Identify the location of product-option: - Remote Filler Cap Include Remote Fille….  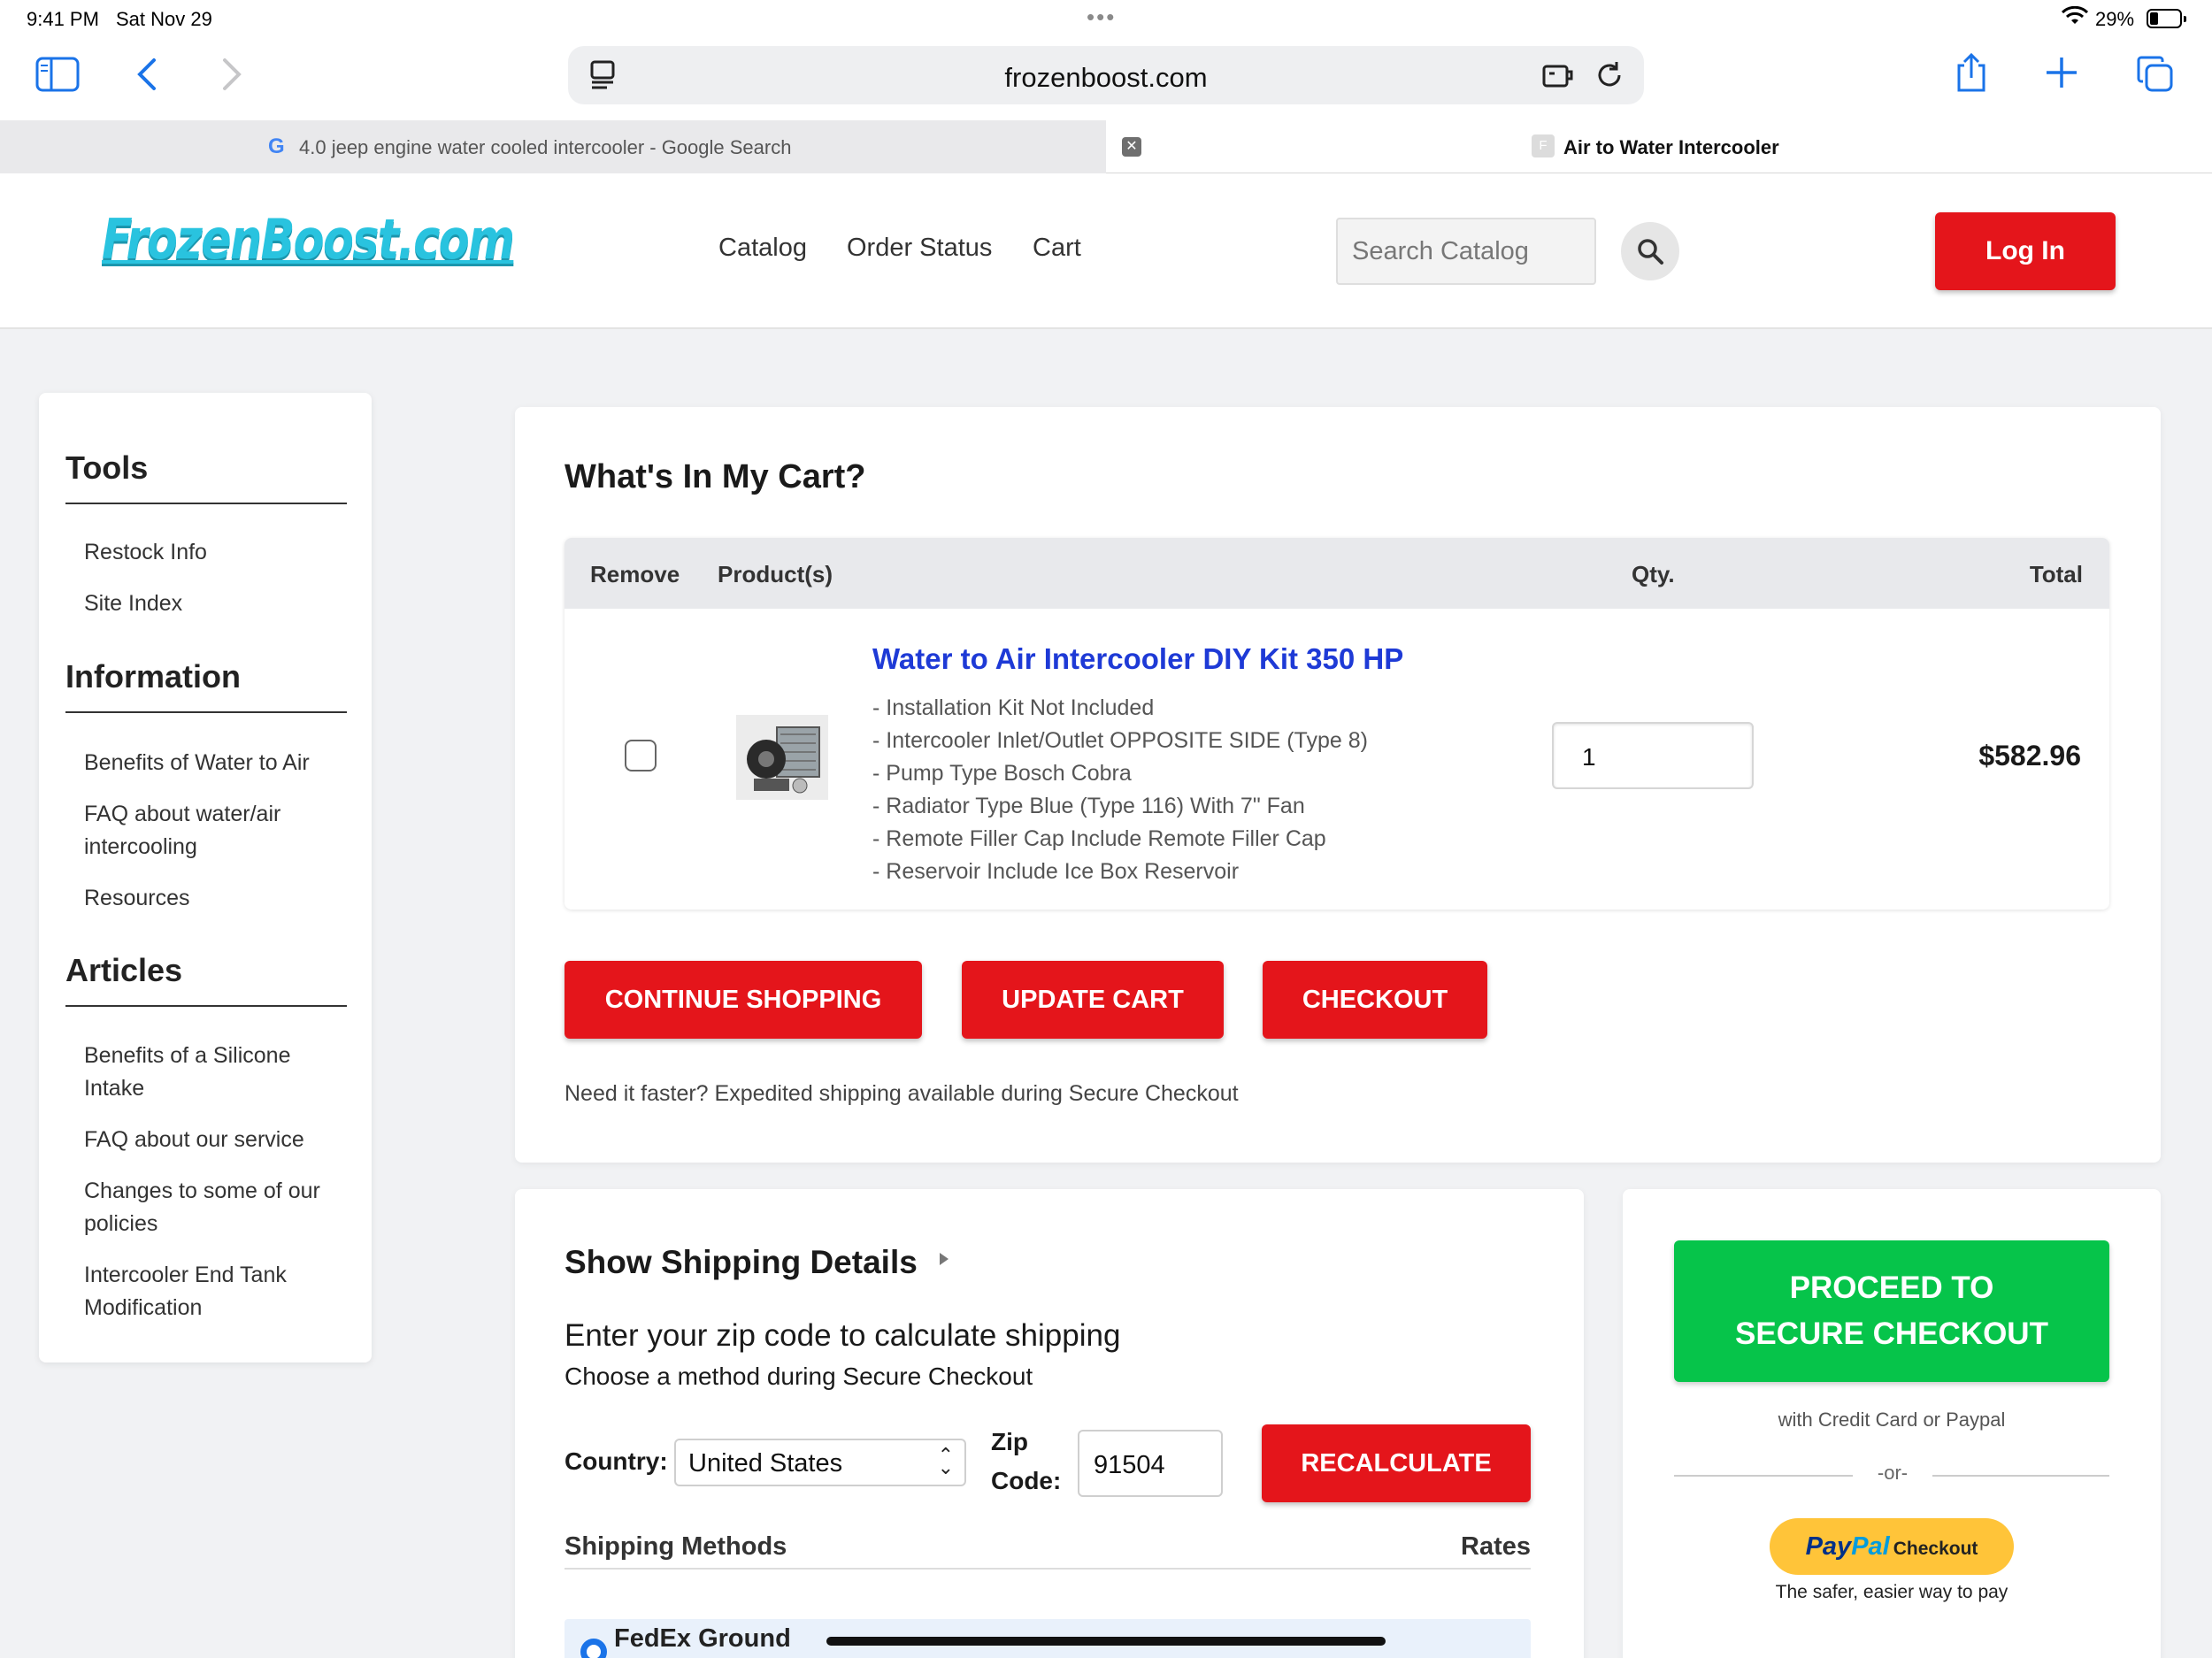
(1099, 839).